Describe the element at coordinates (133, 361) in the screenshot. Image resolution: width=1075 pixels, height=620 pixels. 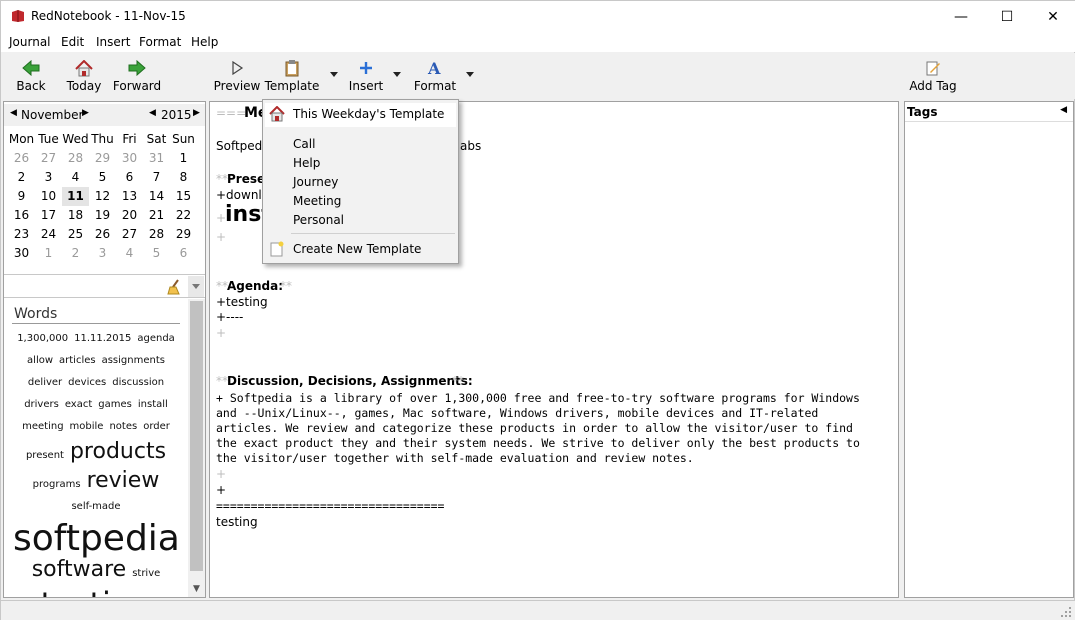
I see `word-cloud-item: assignments` at that location.